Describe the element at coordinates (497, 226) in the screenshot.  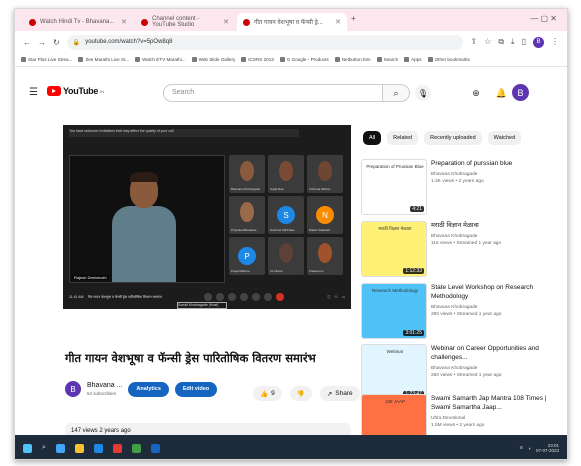
I see `recommended-title: मराठी विज्ञान मेळावा` at that location.